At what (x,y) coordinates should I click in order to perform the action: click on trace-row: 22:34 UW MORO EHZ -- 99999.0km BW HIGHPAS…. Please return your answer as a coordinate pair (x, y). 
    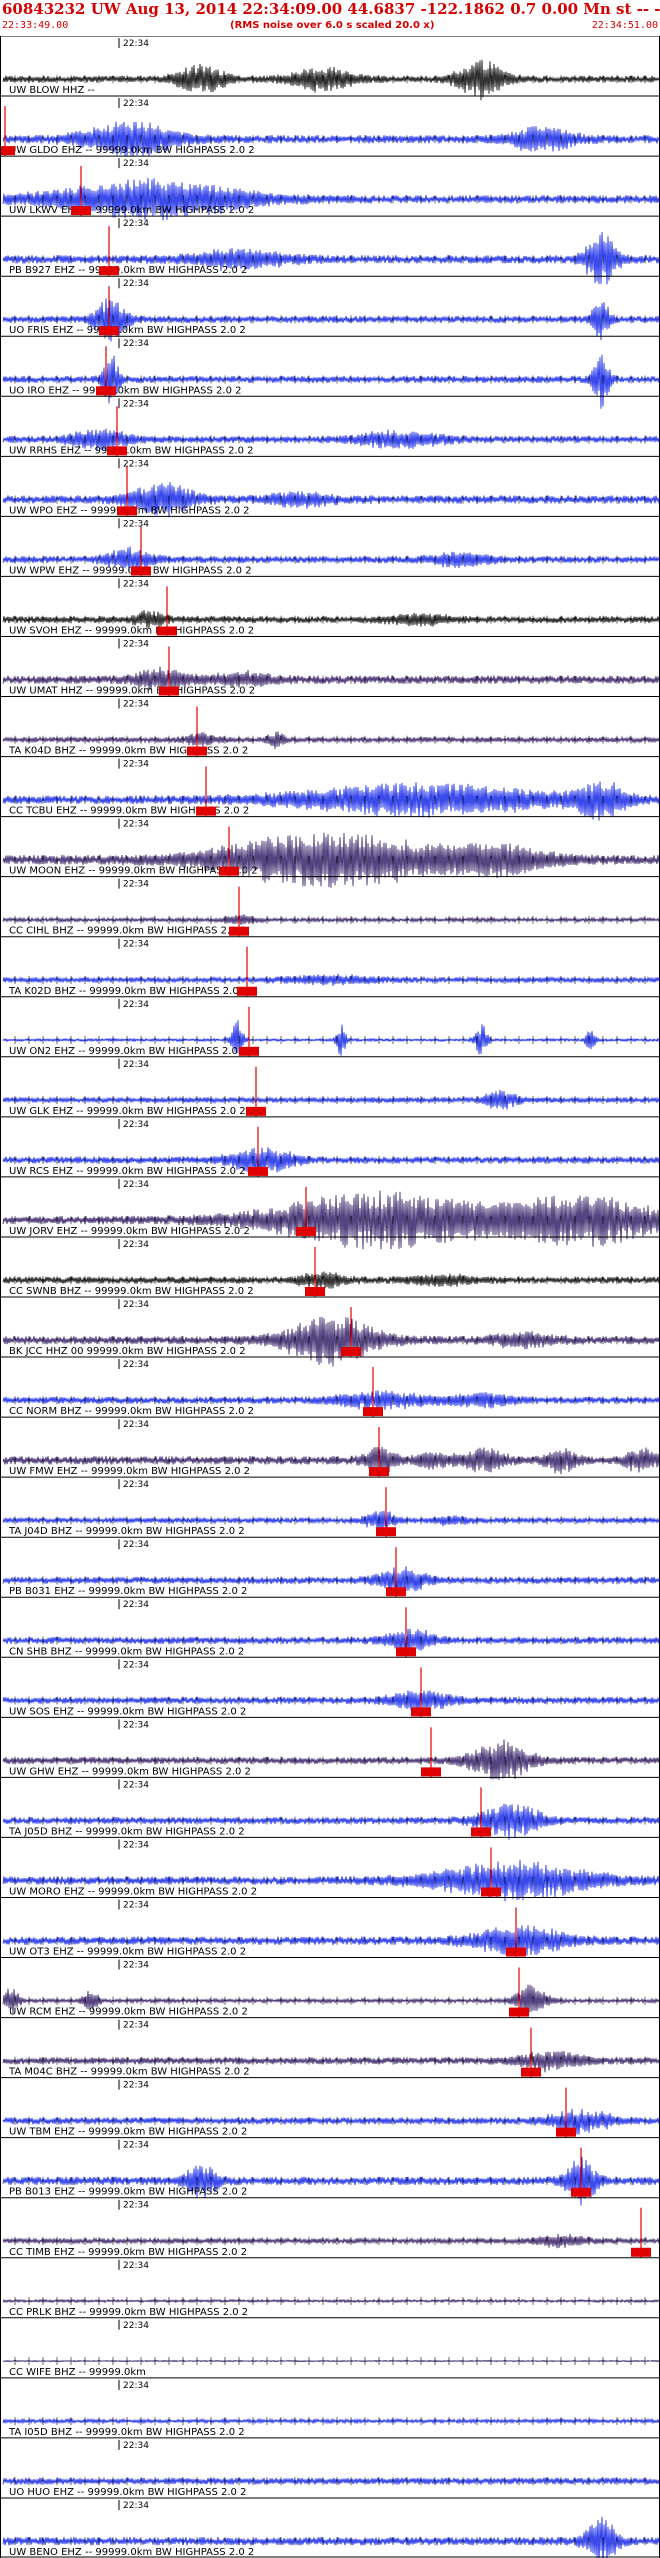
    Looking at the image, I should click on (330, 1869).